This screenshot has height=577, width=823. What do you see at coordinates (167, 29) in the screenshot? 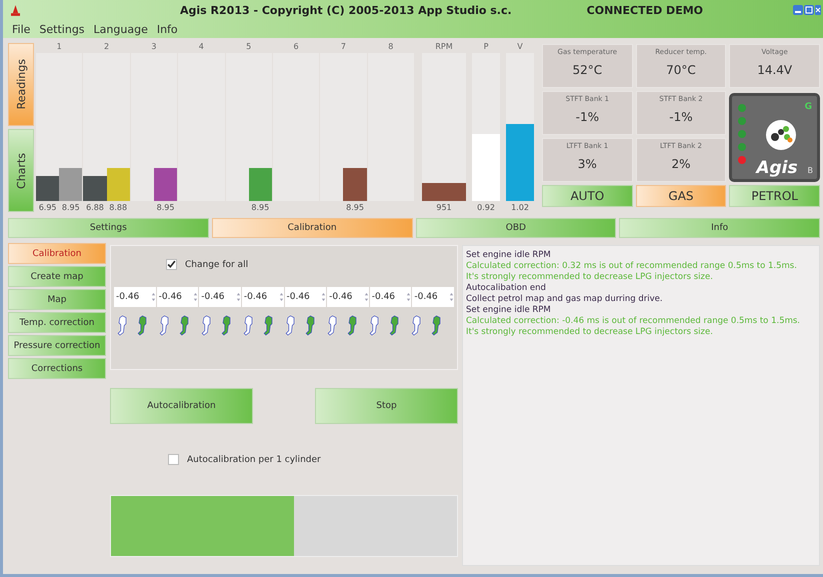
I see `menu-item: Info` at bounding box center [167, 29].